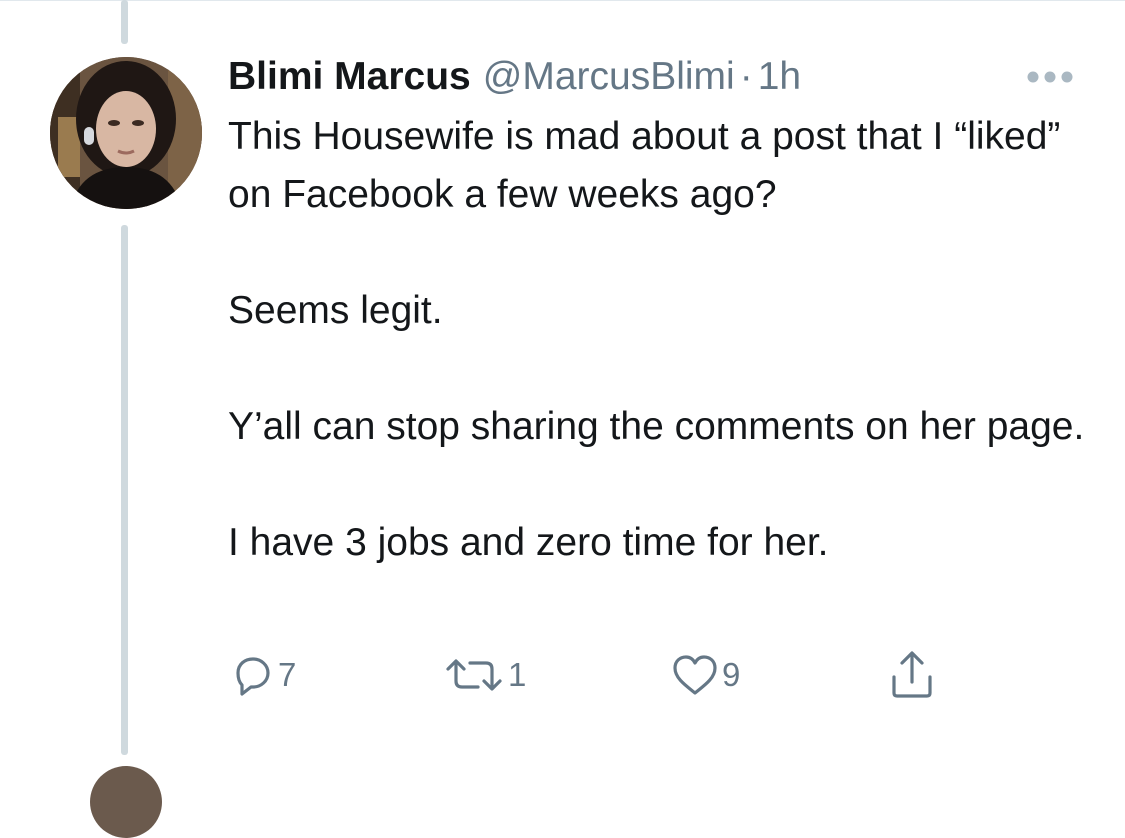 This screenshot has width=1125, height=838. I want to click on tweet-paragraph: Seems legit., so click(335, 310).